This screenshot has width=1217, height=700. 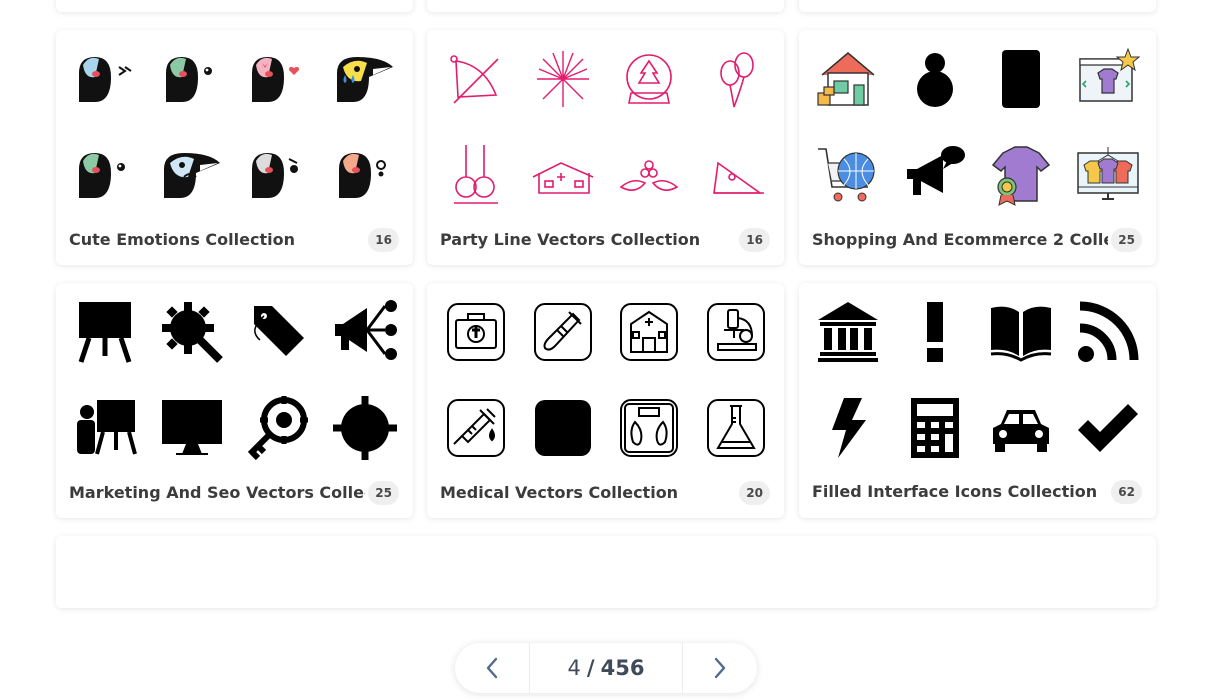 I want to click on chevron-left-icon, so click(x=492, y=668).